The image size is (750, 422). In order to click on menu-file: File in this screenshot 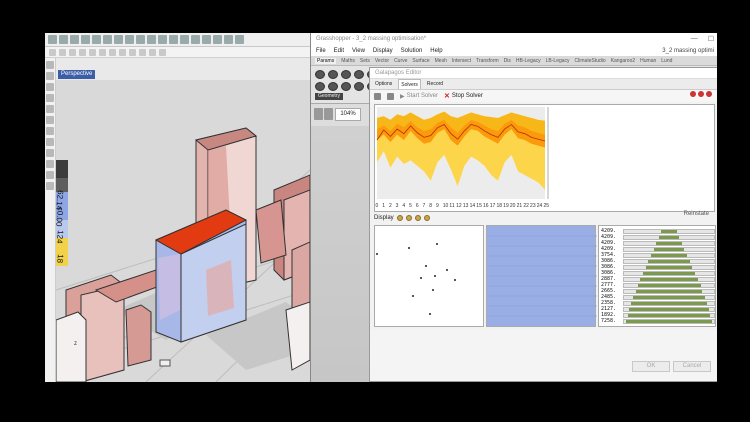, I will do `click(321, 51)`.